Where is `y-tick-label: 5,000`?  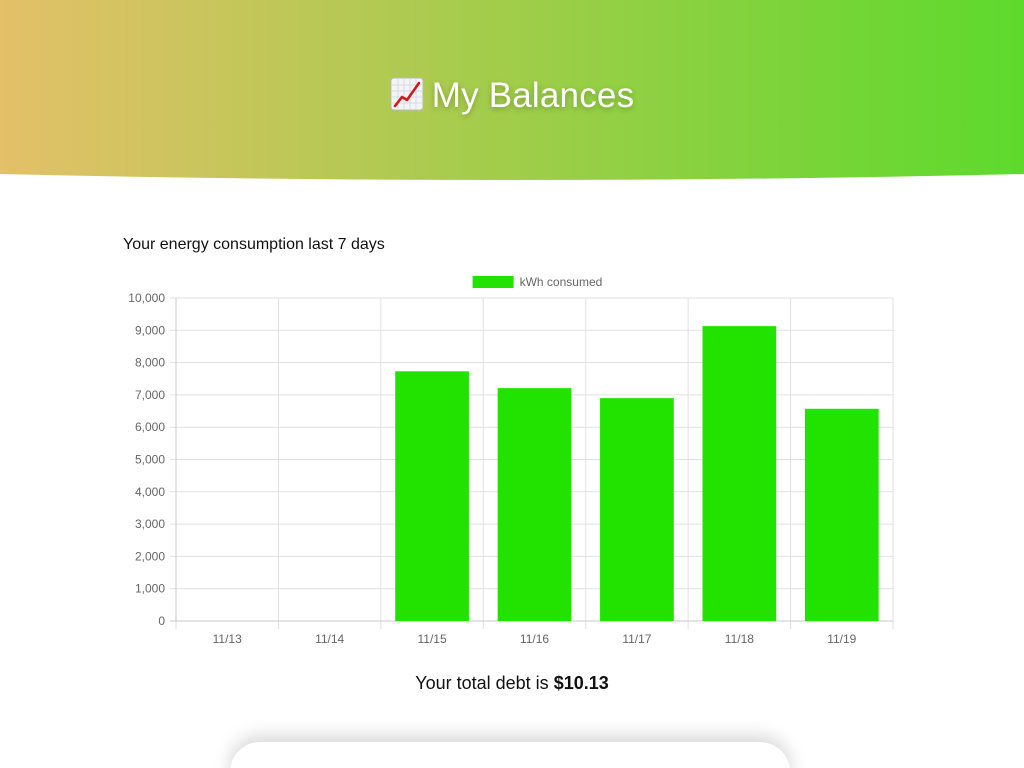
y-tick-label: 5,000 is located at coordinates (150, 460).